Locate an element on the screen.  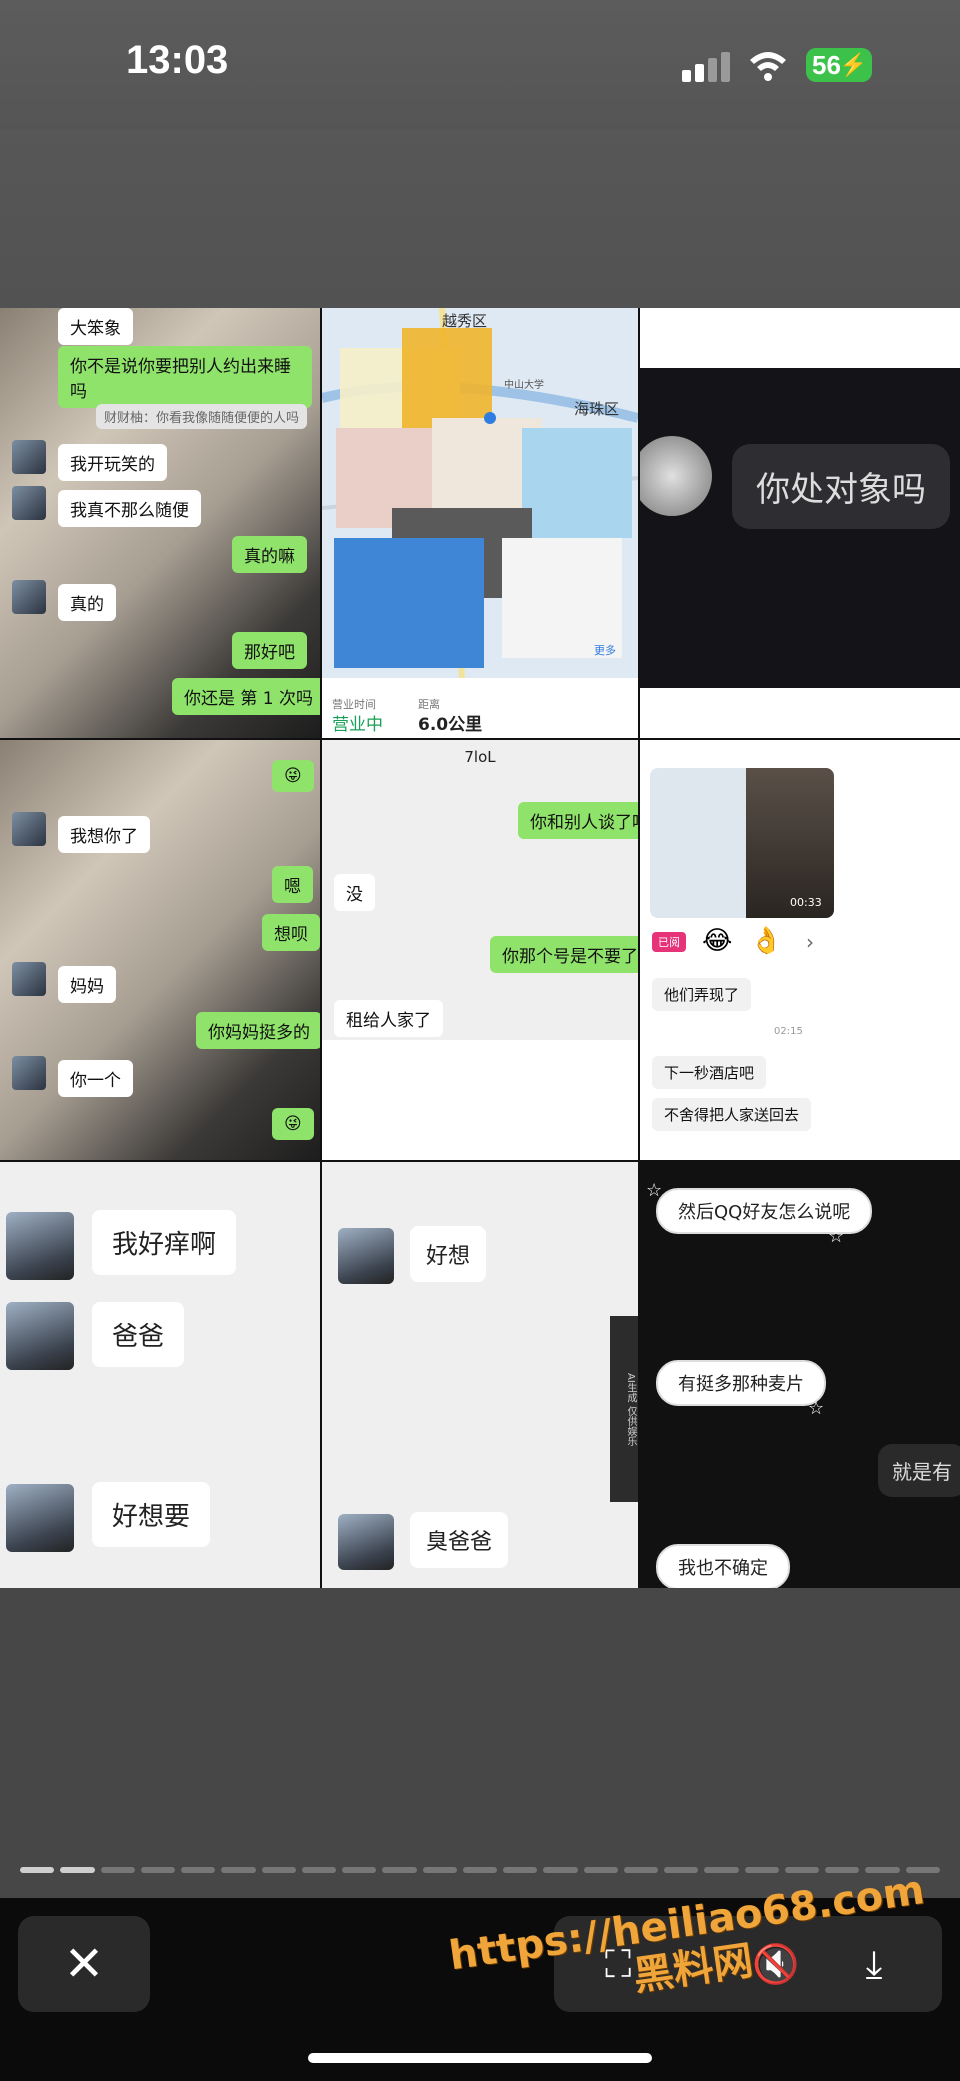
chat-bubble: 大笨象 is located at coordinates (95, 326).